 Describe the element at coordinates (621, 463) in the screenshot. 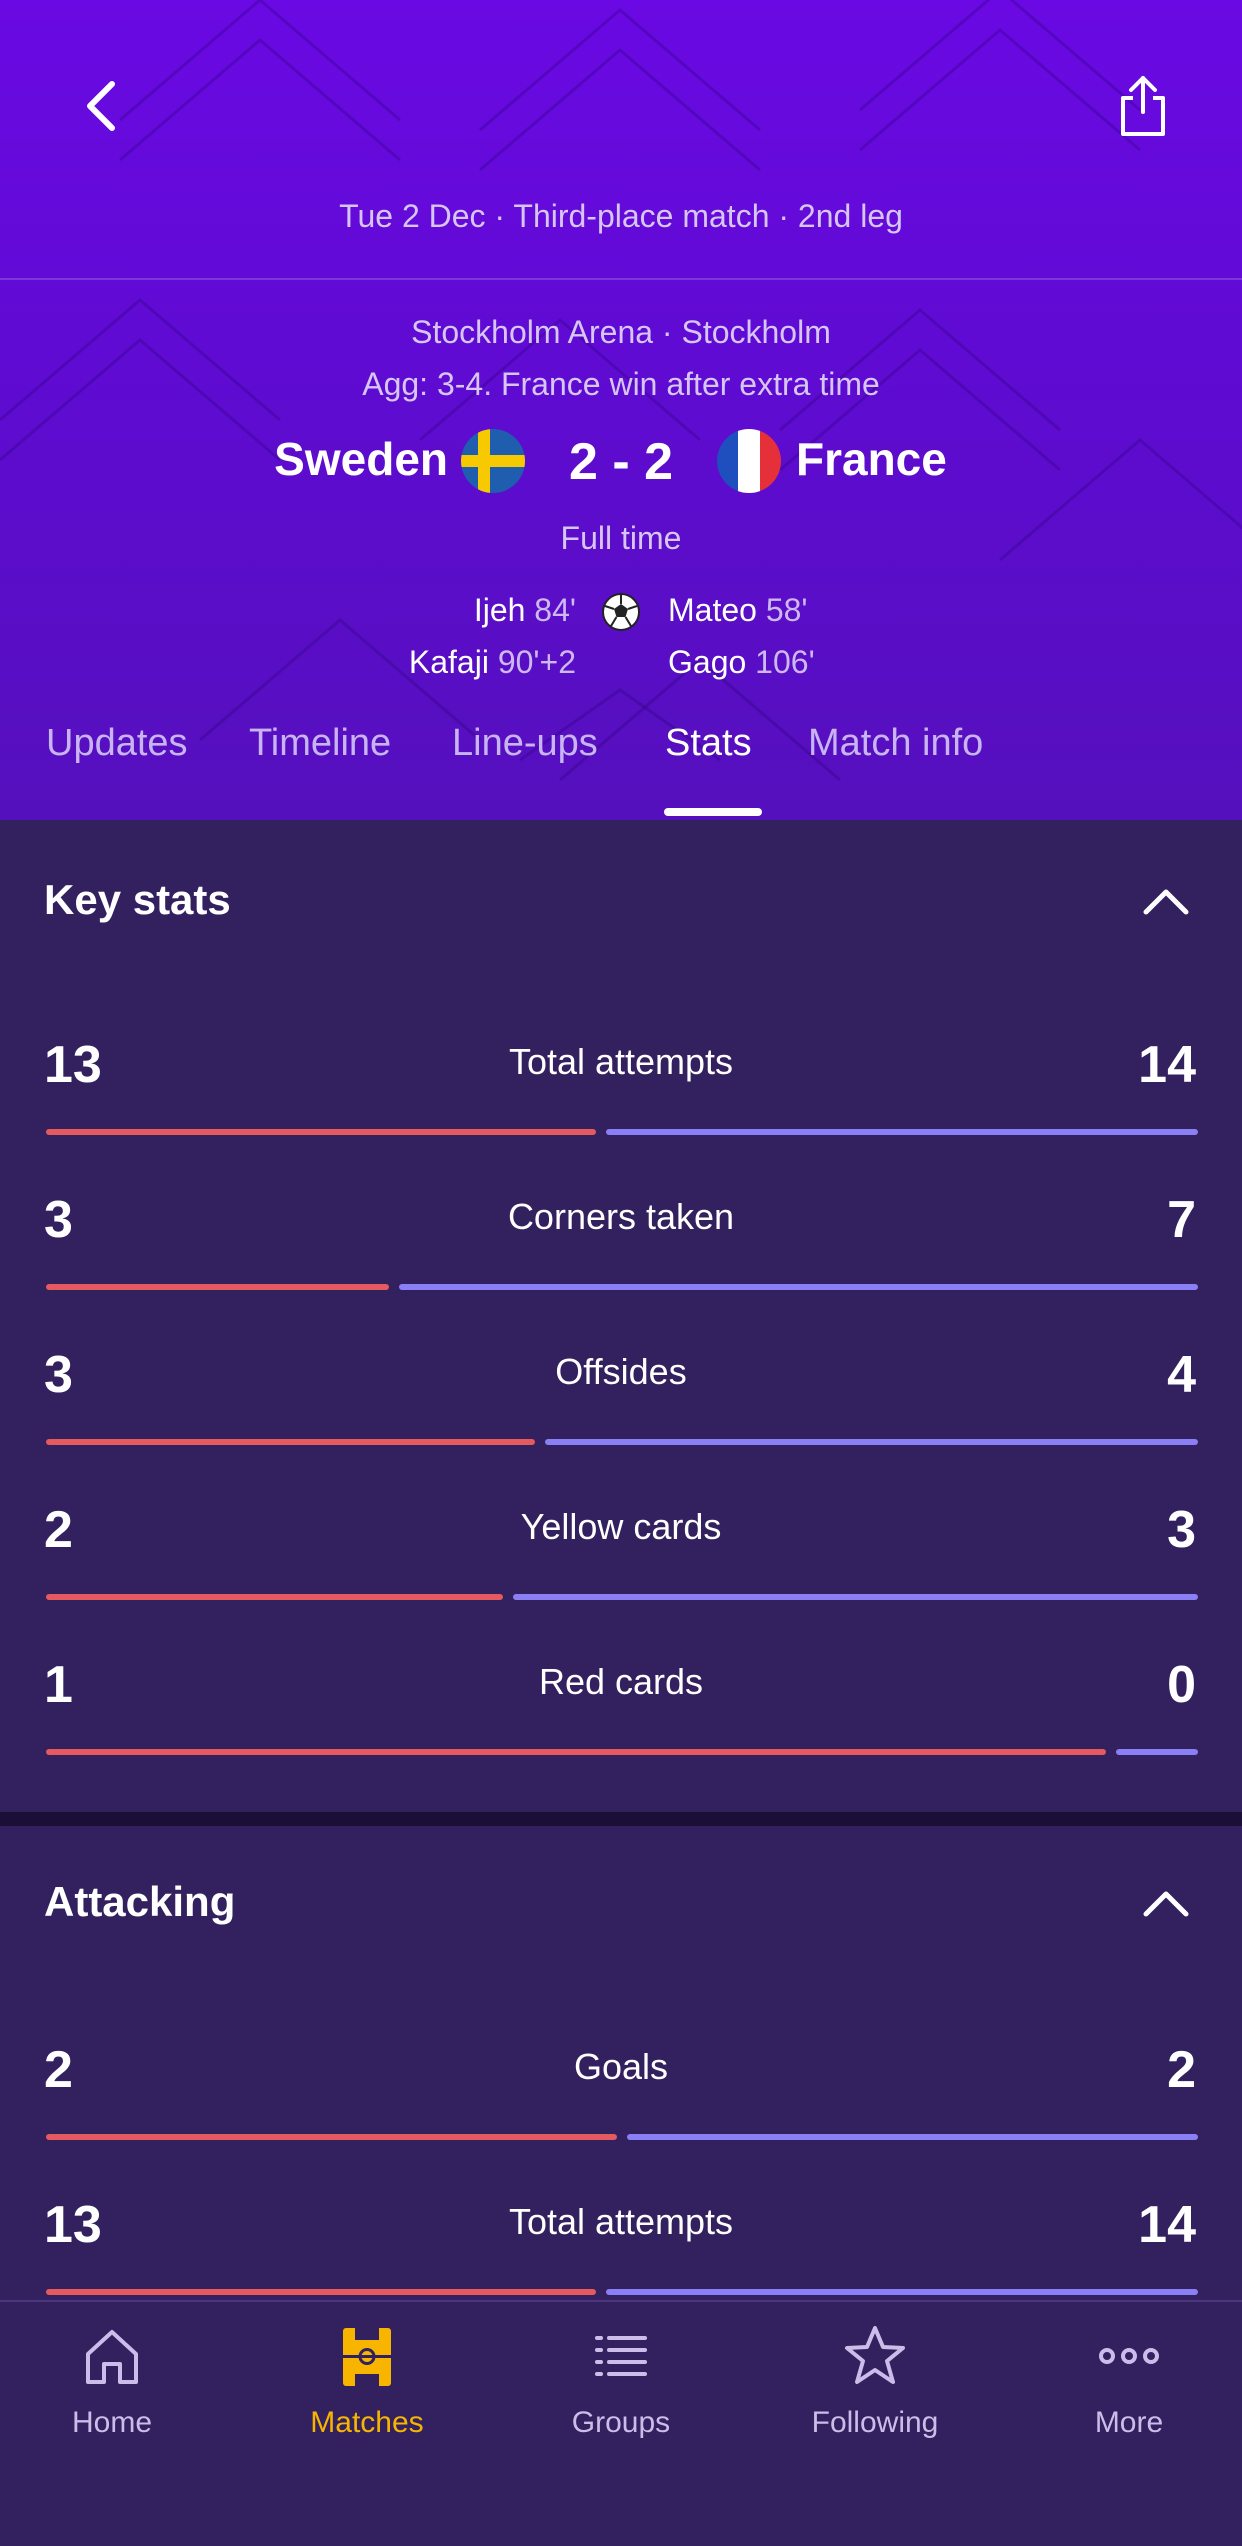

I see `score-row: Sweden 2 - 2 France` at that location.